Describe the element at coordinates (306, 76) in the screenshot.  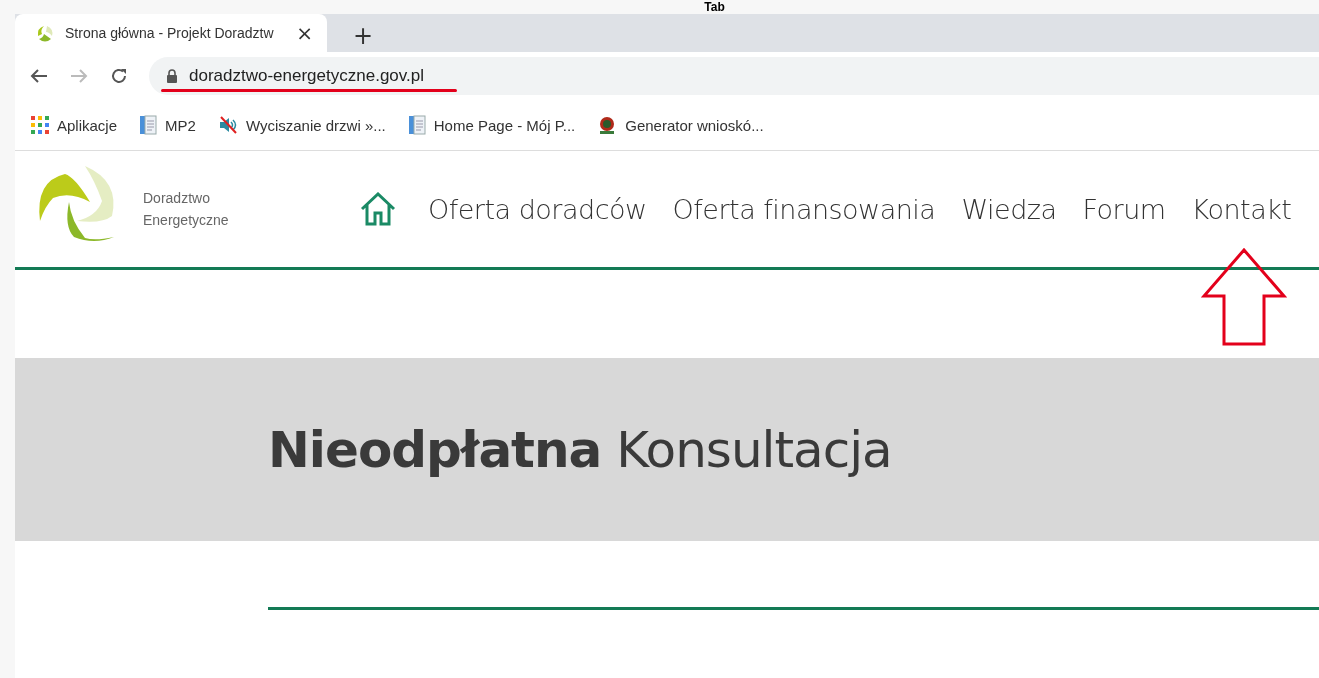
I see `url-text: doradztwo-energetyczne.gov.pl` at that location.